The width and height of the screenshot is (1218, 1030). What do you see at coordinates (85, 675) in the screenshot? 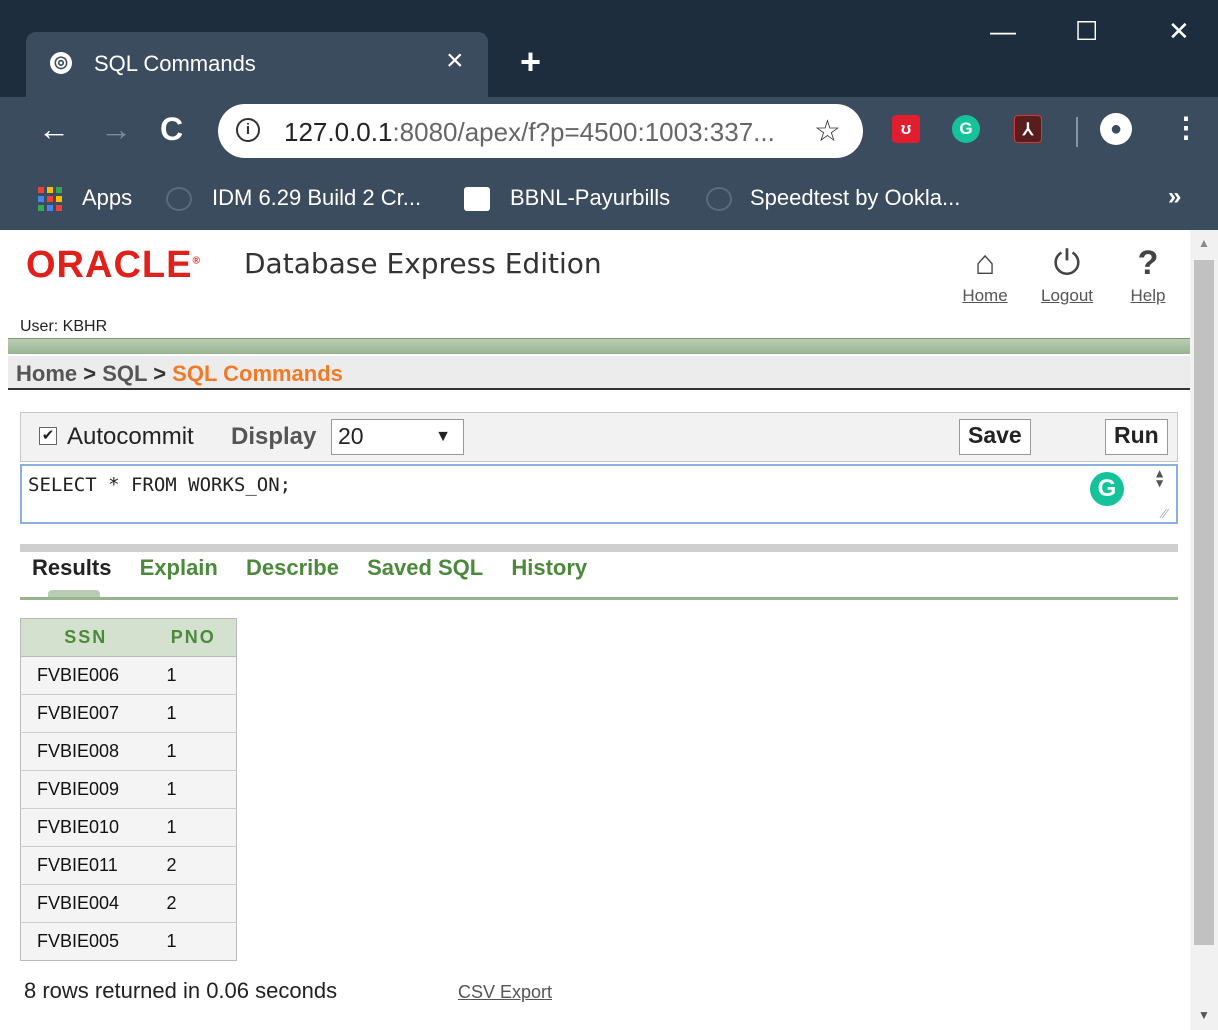
I see `cell-ssn: FVBIE006` at bounding box center [85, 675].